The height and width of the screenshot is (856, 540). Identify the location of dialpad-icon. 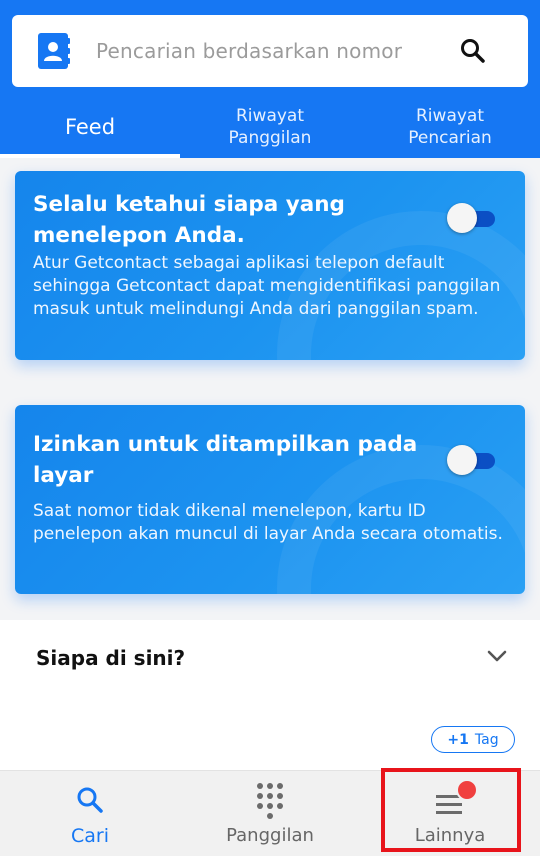
(270, 801).